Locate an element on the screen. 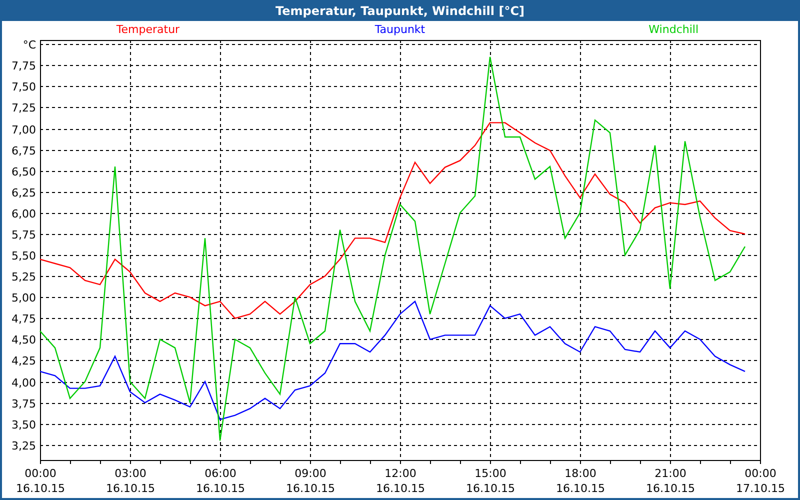 Image resolution: width=800 pixels, height=500 pixels. legend-label: Temperatur is located at coordinates (148, 29).